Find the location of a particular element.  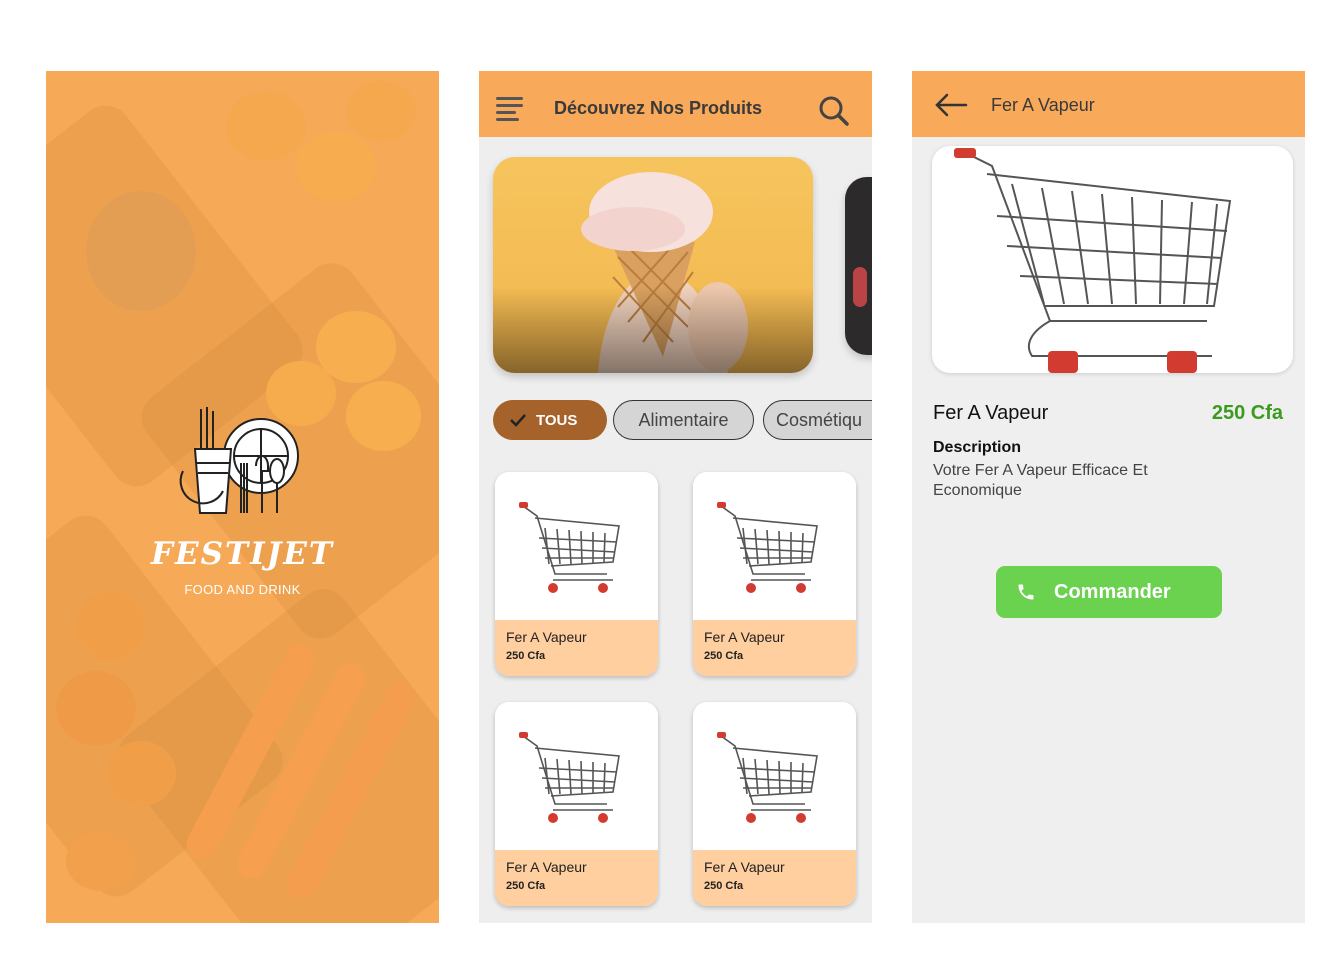

menu-icon is located at coordinates (509, 109).